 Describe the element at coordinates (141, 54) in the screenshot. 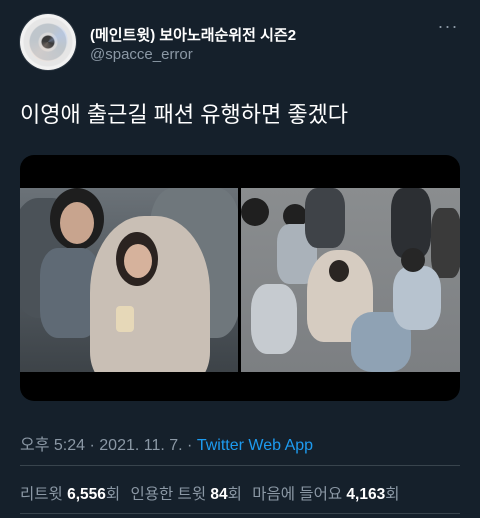

I see `author-handle: @spacce_error` at that location.